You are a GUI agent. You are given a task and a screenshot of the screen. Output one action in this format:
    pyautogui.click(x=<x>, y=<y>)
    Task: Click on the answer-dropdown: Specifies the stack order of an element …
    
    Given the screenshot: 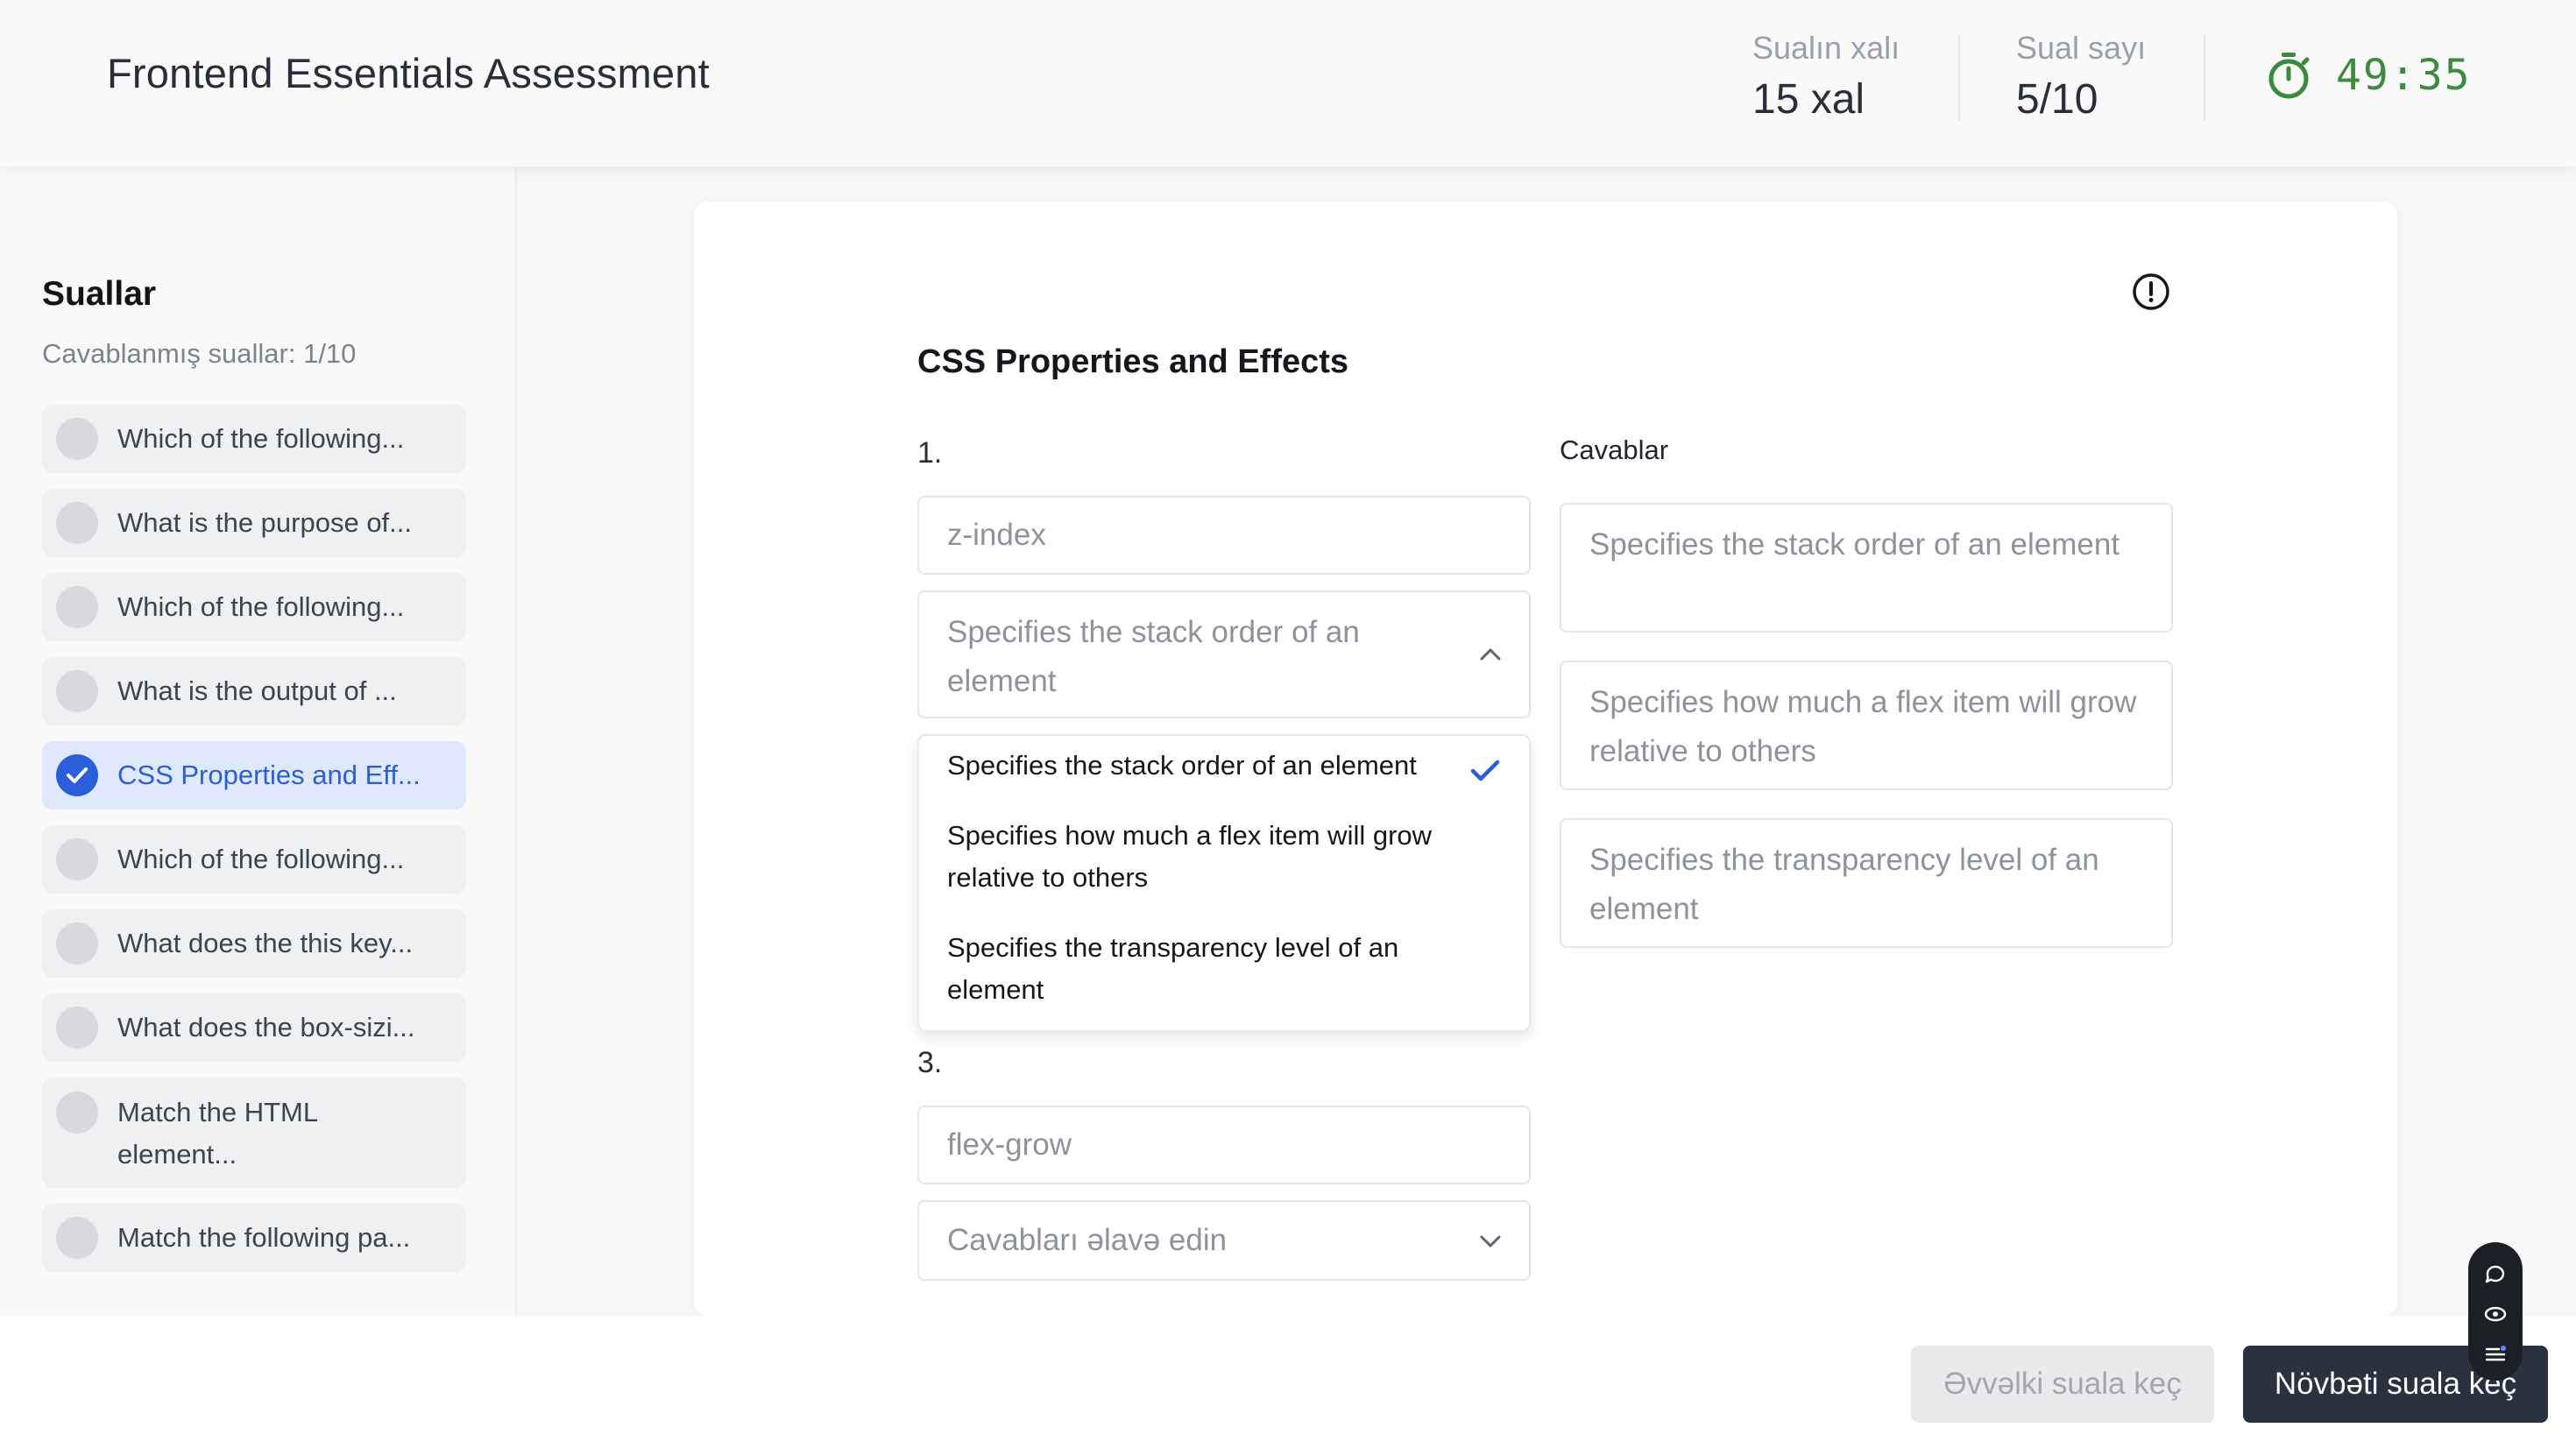 What is the action you would take?
    pyautogui.click(x=1224, y=883)
    